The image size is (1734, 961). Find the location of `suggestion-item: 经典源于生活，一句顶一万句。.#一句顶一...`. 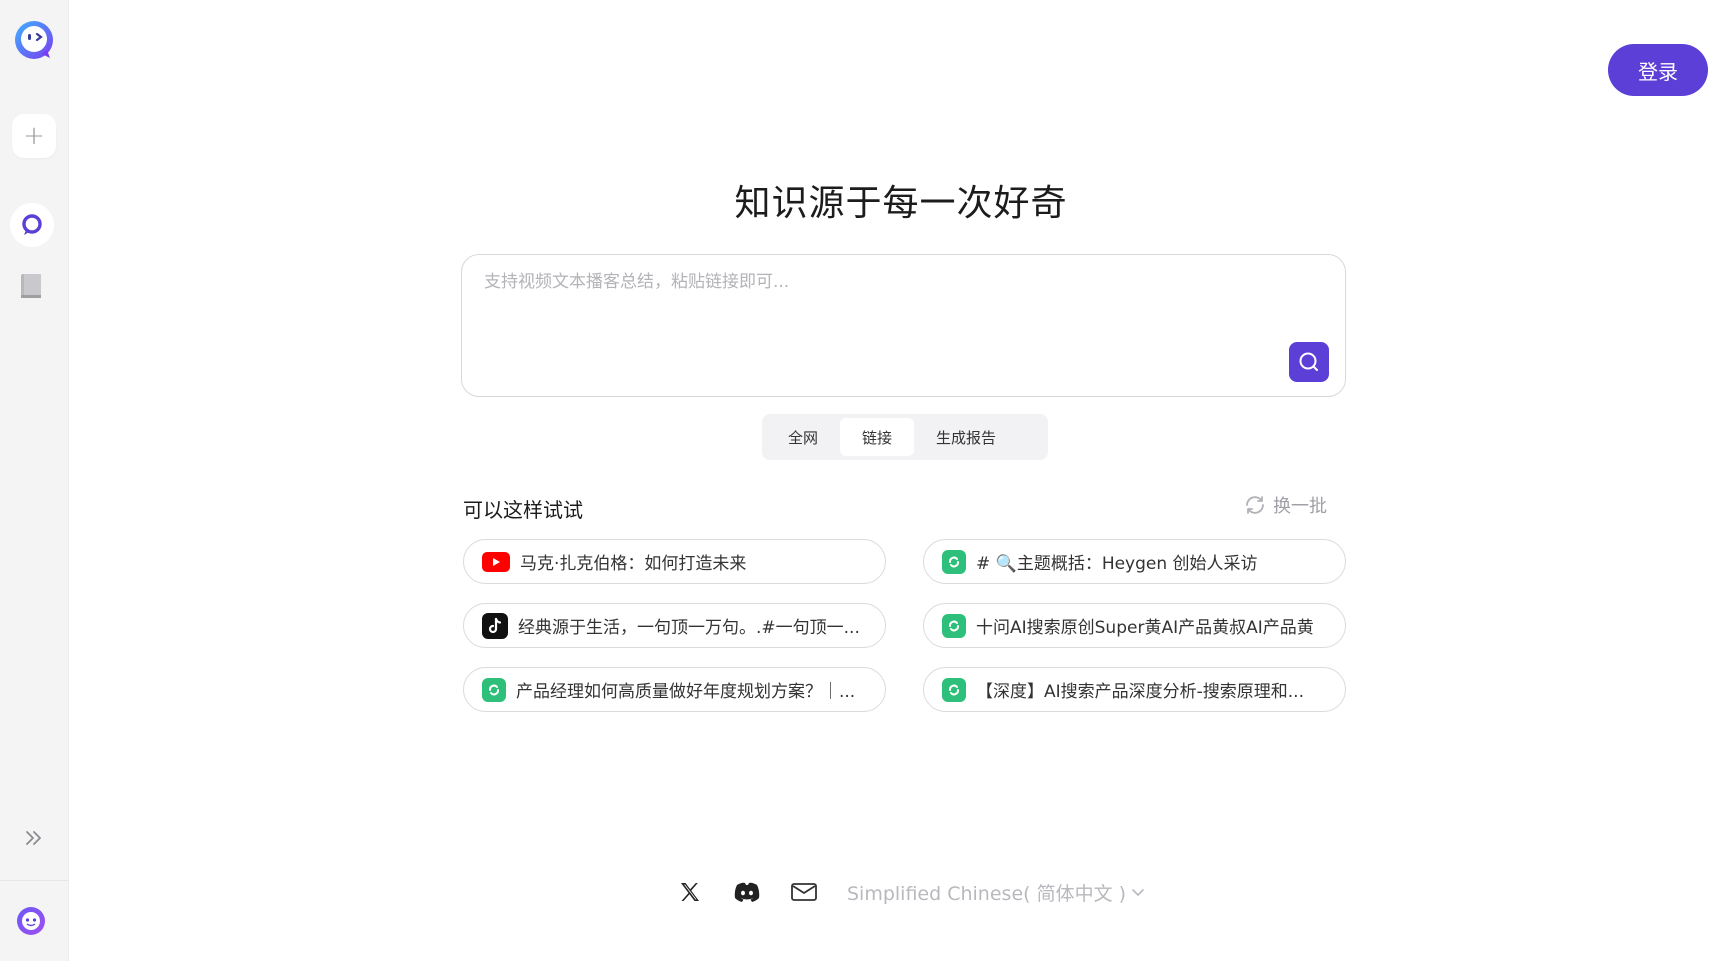

suggestion-item: 经典源于生活，一句顶一万句。.#一句顶一... is located at coordinates (674, 625).